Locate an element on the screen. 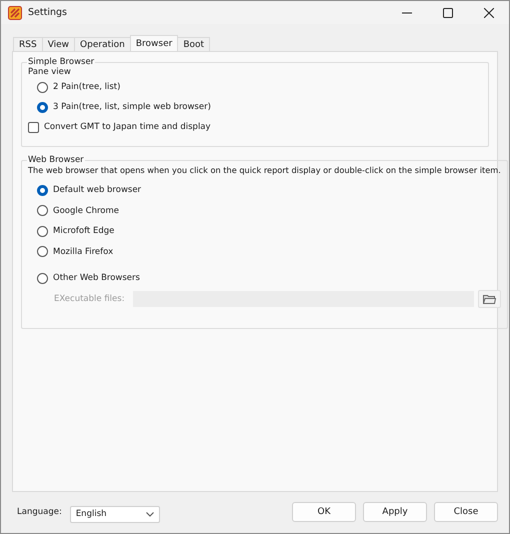 The image size is (510, 534). radio-label: 3 Pain(tree, list, simple web browser) is located at coordinates (132, 107).